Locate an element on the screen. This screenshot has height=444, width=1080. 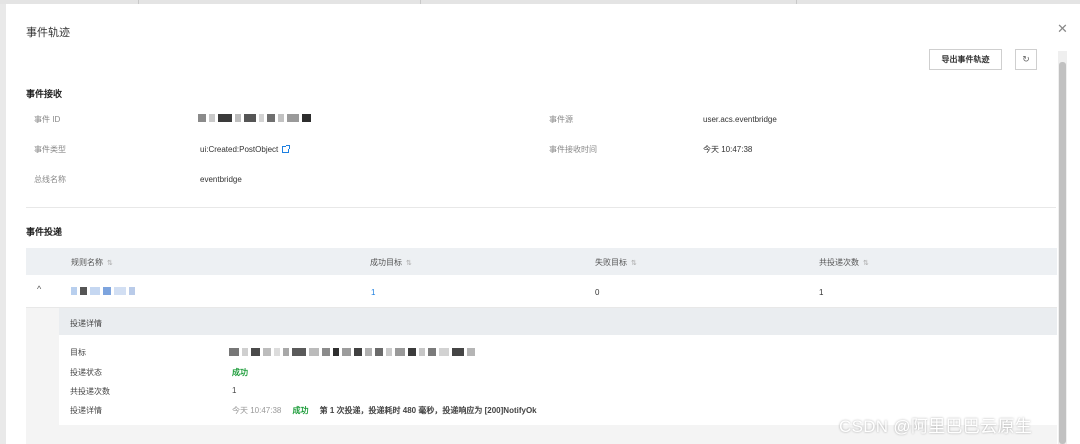
status-label: 投递状态 is located at coordinates (86, 372).